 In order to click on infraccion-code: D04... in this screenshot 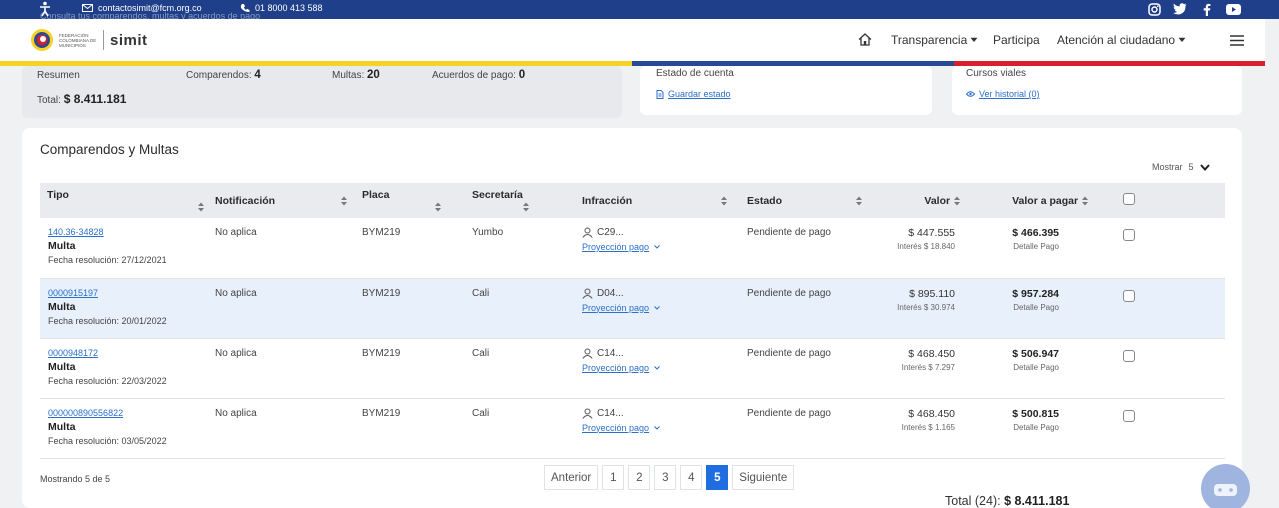, I will do `click(664, 293)`.